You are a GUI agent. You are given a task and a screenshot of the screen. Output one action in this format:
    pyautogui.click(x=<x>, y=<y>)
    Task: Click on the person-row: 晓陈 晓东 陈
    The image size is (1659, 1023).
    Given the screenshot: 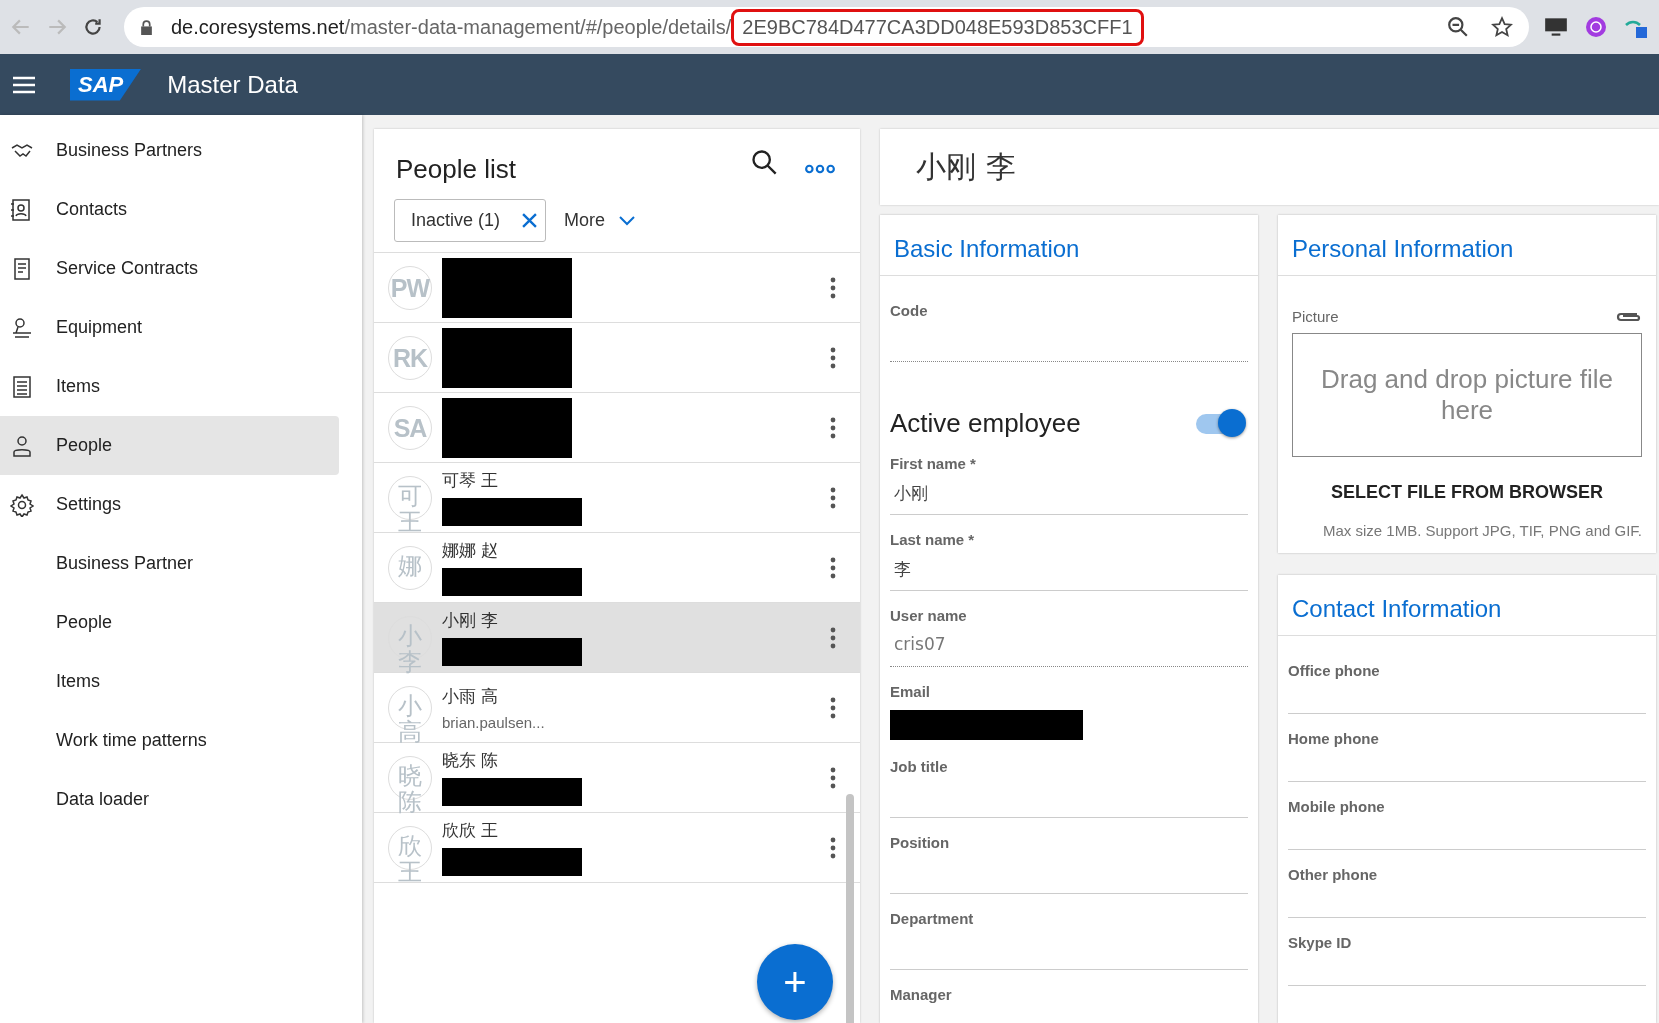 What is the action you would take?
    pyautogui.click(x=617, y=778)
    